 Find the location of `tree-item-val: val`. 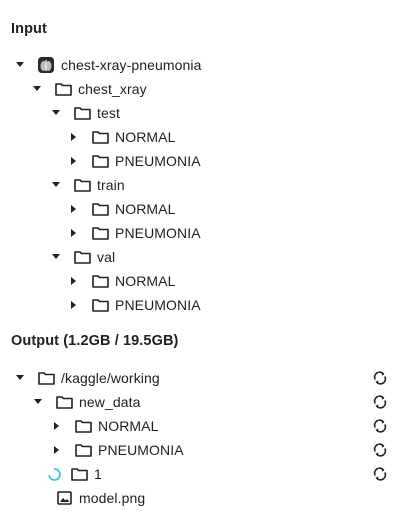

tree-item-val: val is located at coordinates (201, 257).